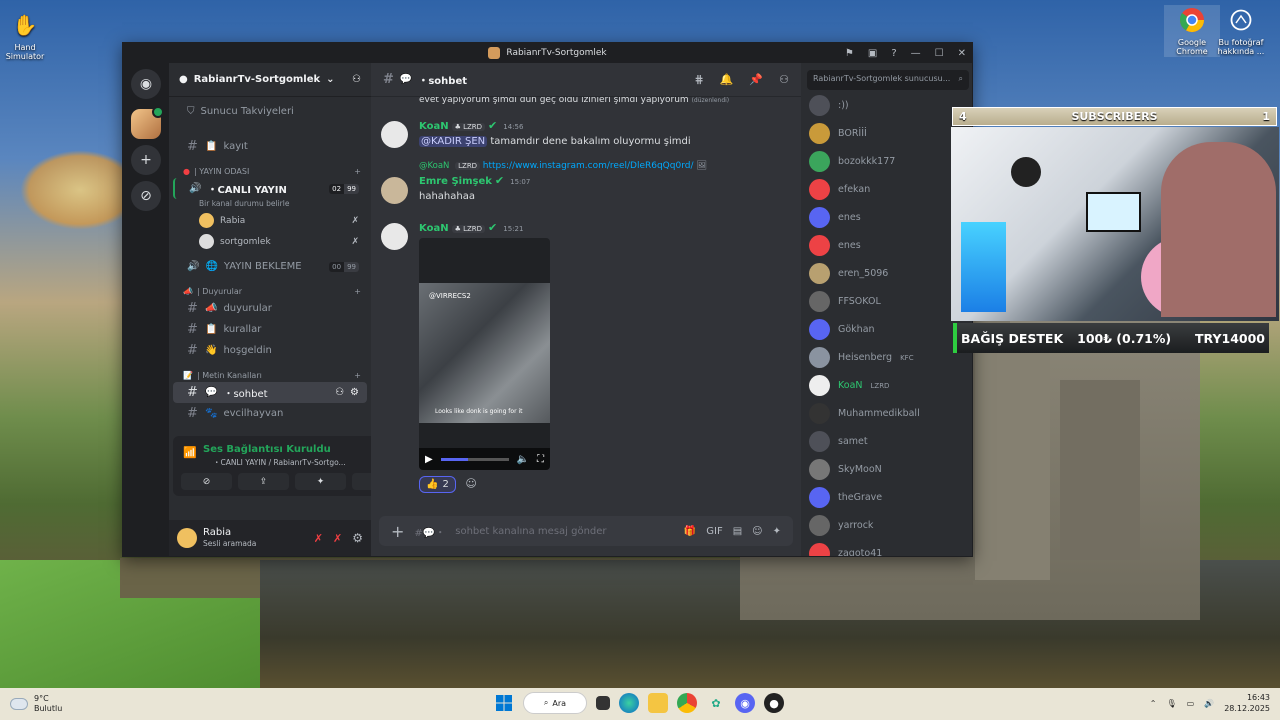 The image size is (1280, 720). I want to click on help-icon: ?, so click(893, 53).